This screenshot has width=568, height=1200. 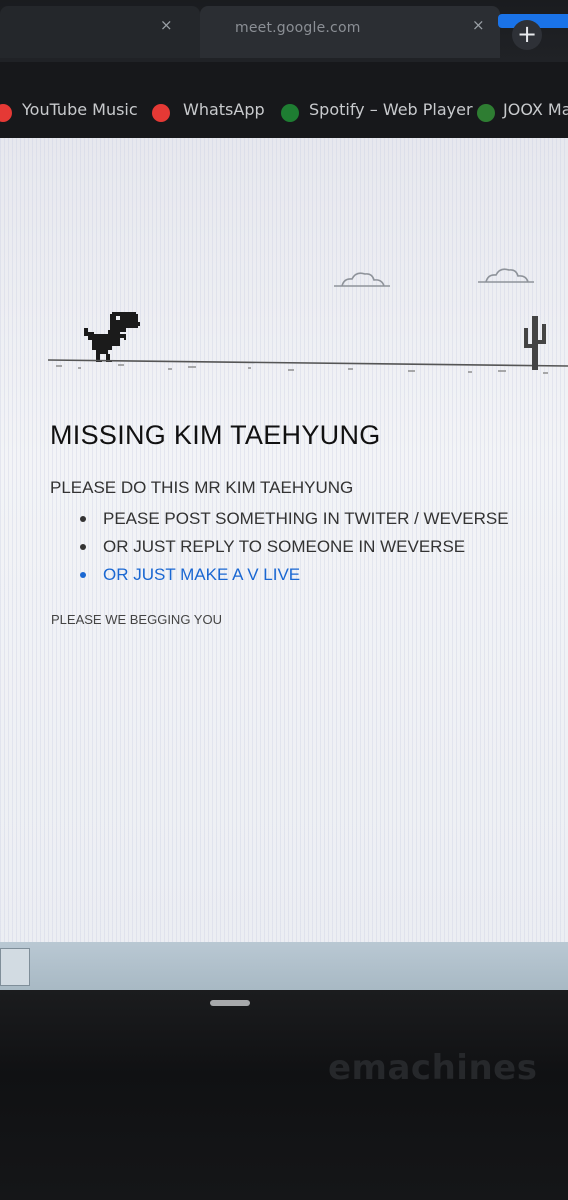 What do you see at coordinates (224, 109) in the screenshot?
I see `bookmark-label: WhatsApp` at bounding box center [224, 109].